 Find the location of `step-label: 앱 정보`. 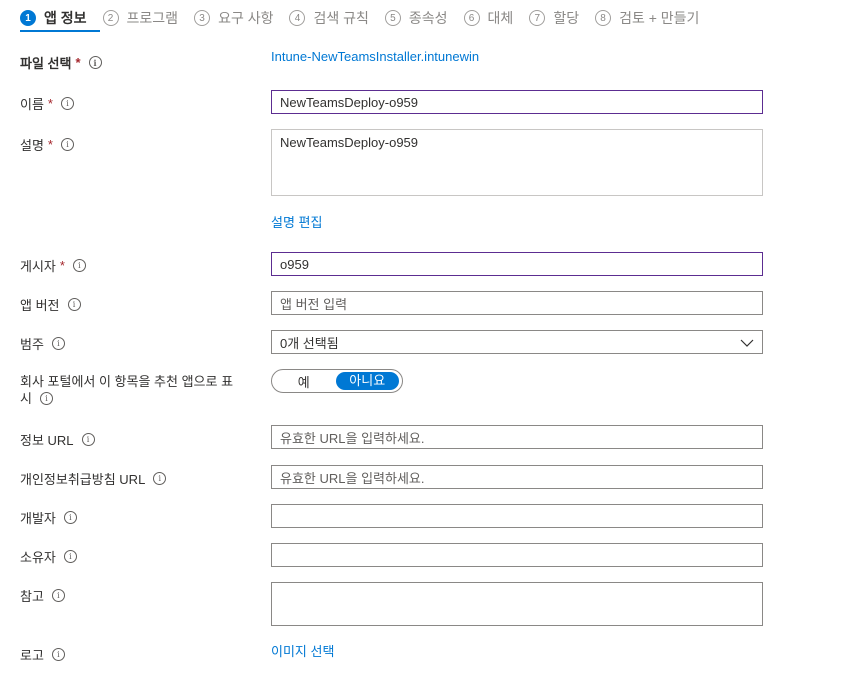

step-label: 앱 정보 is located at coordinates (65, 18).